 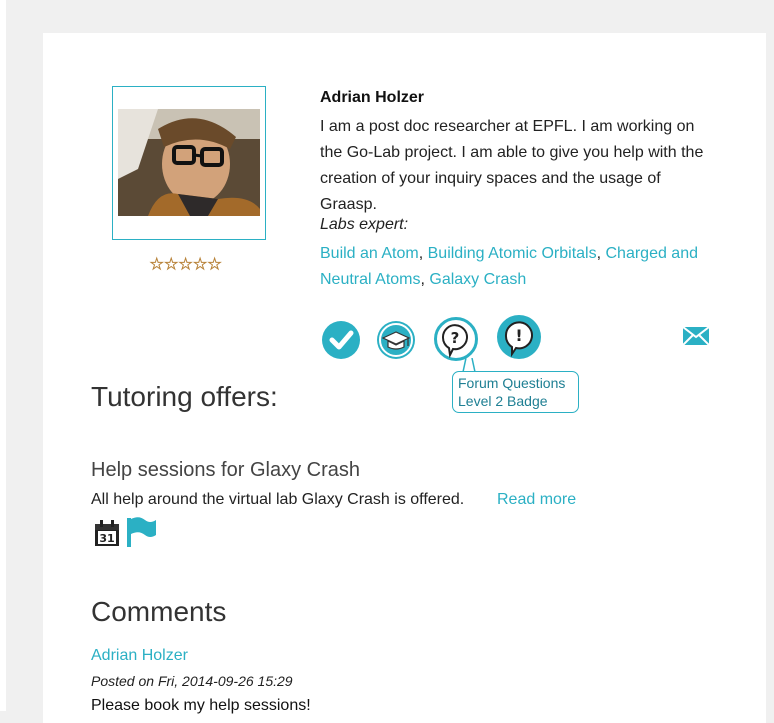 What do you see at coordinates (141, 532) in the screenshot?
I see `flag-icon` at bounding box center [141, 532].